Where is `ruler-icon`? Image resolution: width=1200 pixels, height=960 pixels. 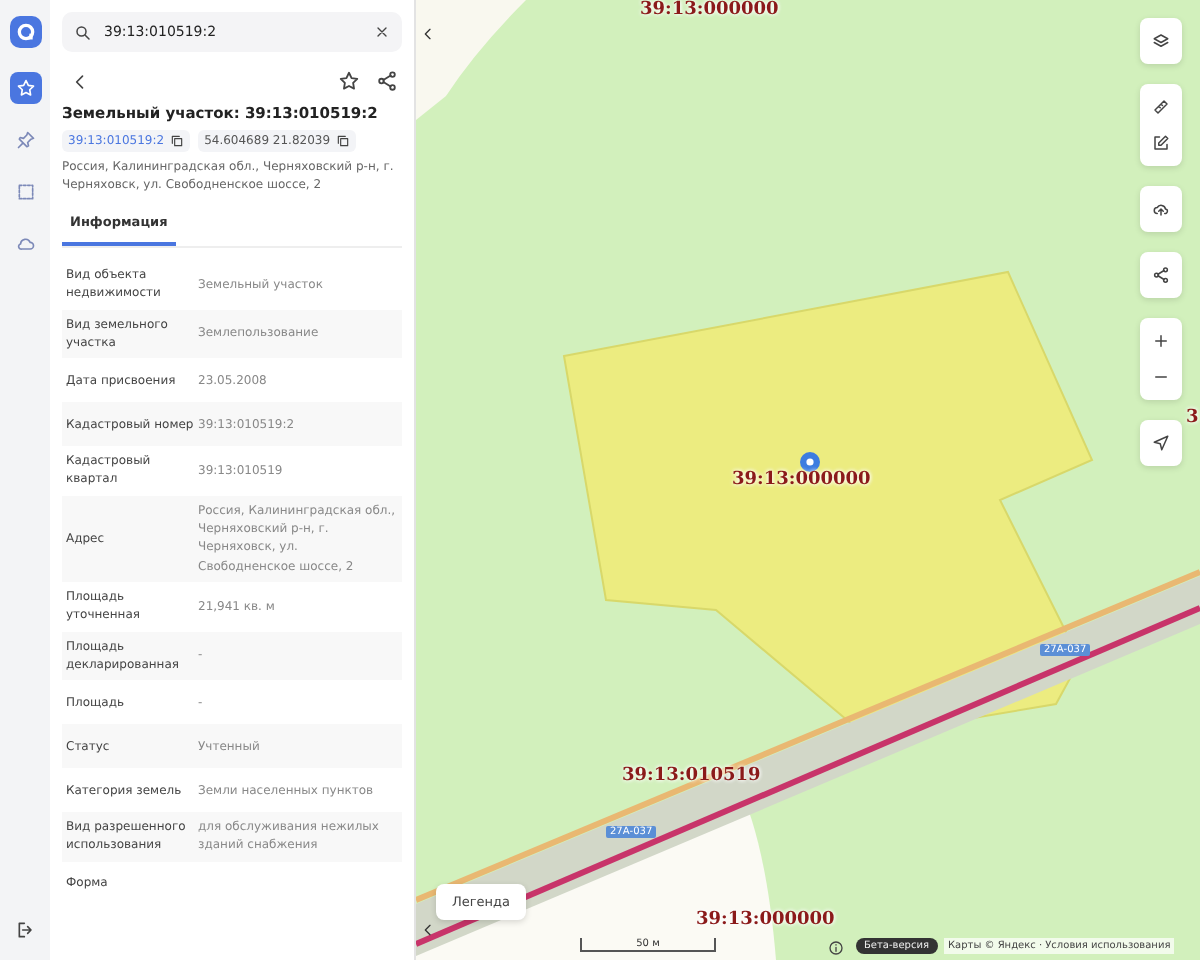
ruler-icon is located at coordinates (1161, 107).